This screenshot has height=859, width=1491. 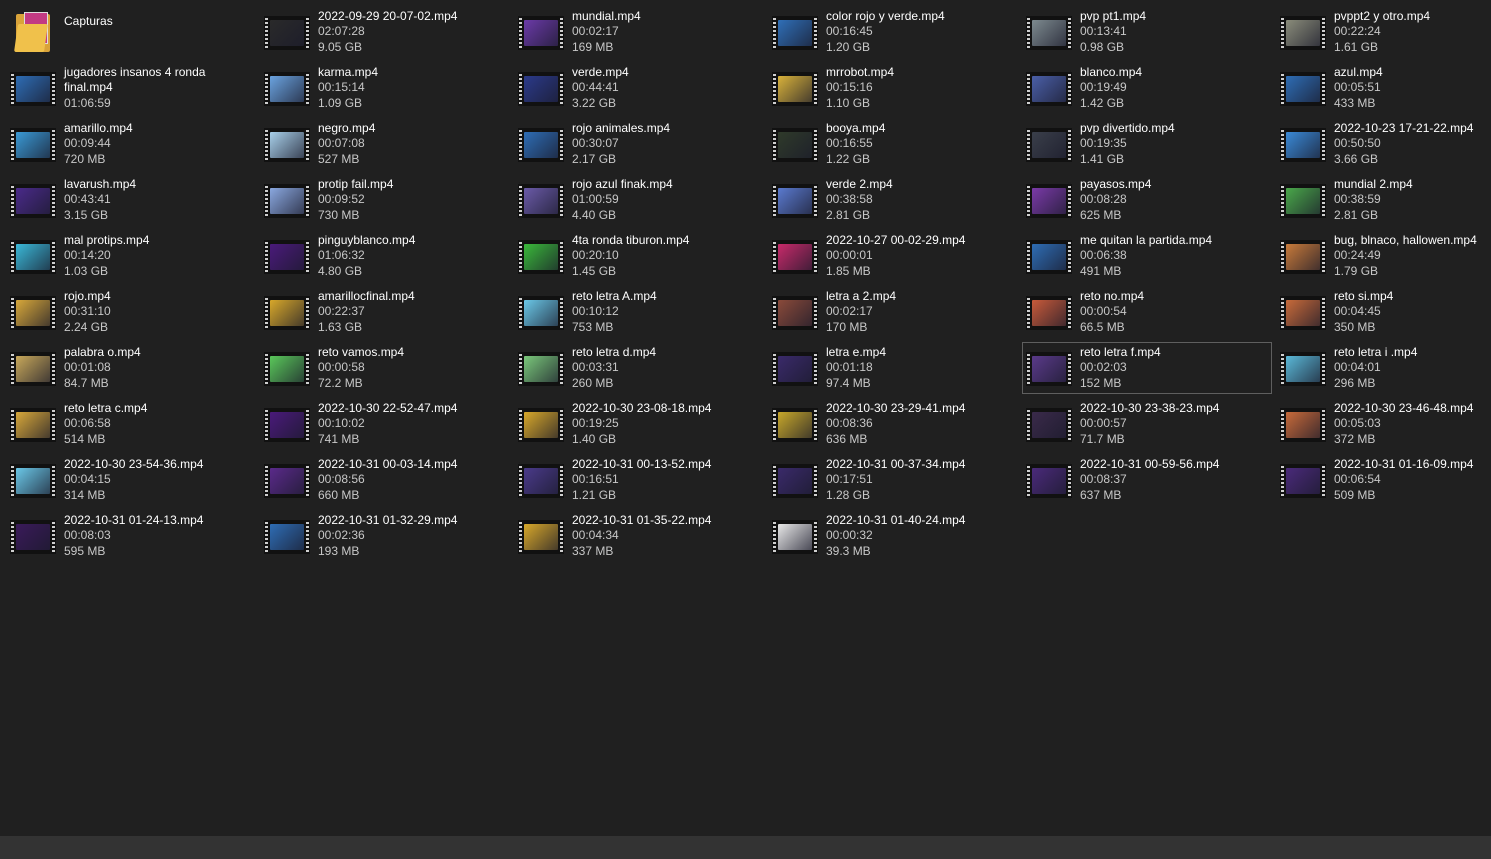 I want to click on file-item: 2022-10-31 00-03-14.mp4 00:08:56 660 MB, so click(x=385, y=480).